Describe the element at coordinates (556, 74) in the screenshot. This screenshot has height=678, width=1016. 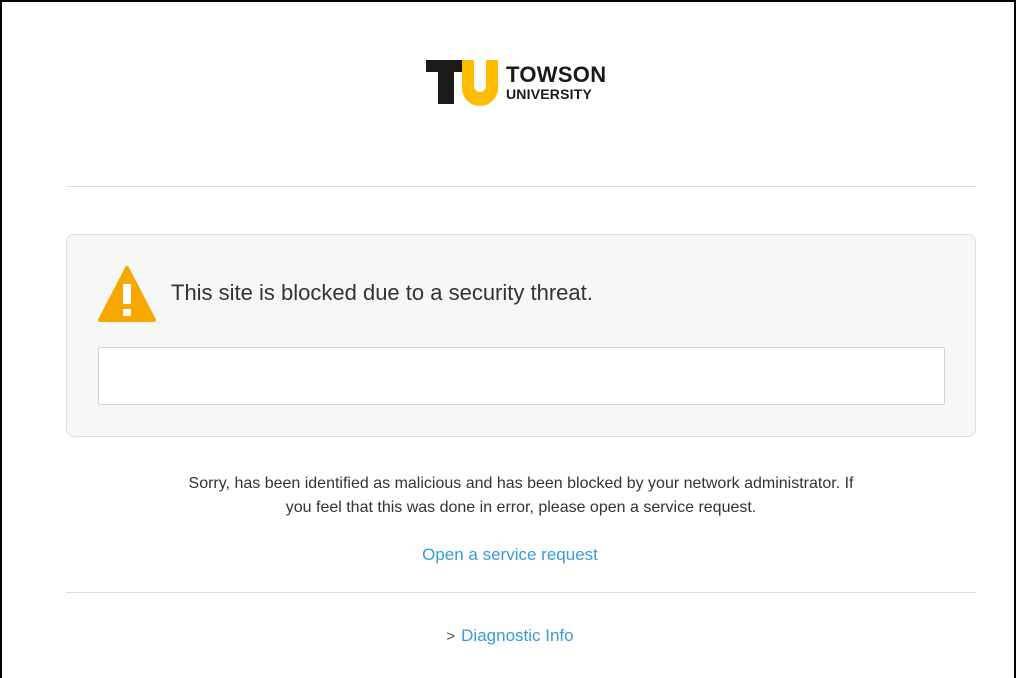
I see `logo-line-towson: TOWSON` at that location.